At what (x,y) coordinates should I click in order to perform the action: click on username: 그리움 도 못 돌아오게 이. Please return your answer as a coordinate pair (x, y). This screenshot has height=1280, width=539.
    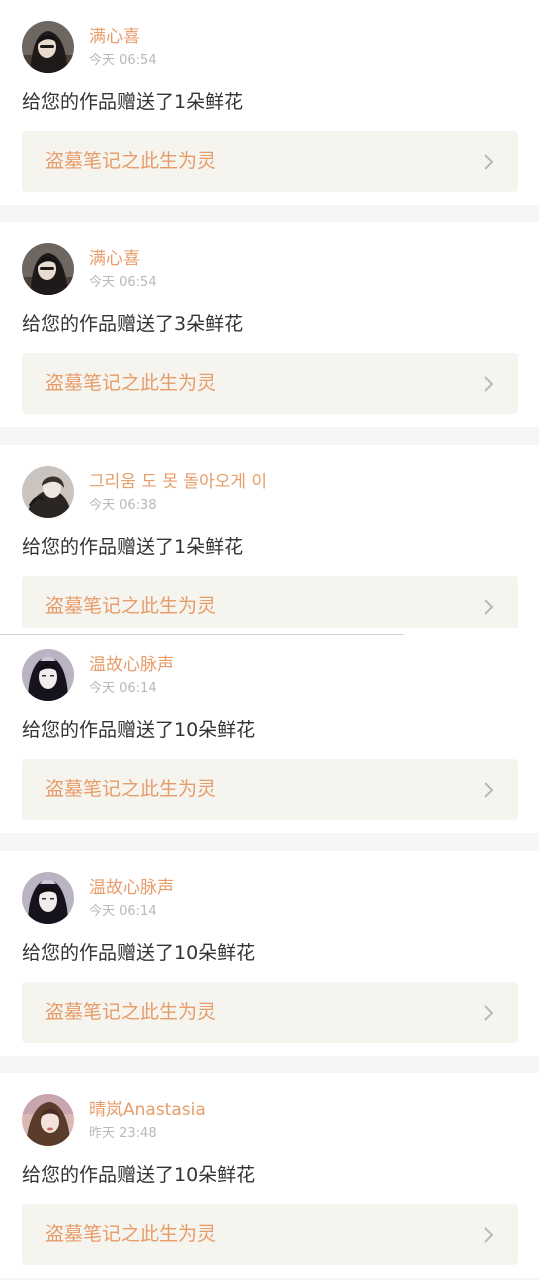
    Looking at the image, I should click on (178, 482).